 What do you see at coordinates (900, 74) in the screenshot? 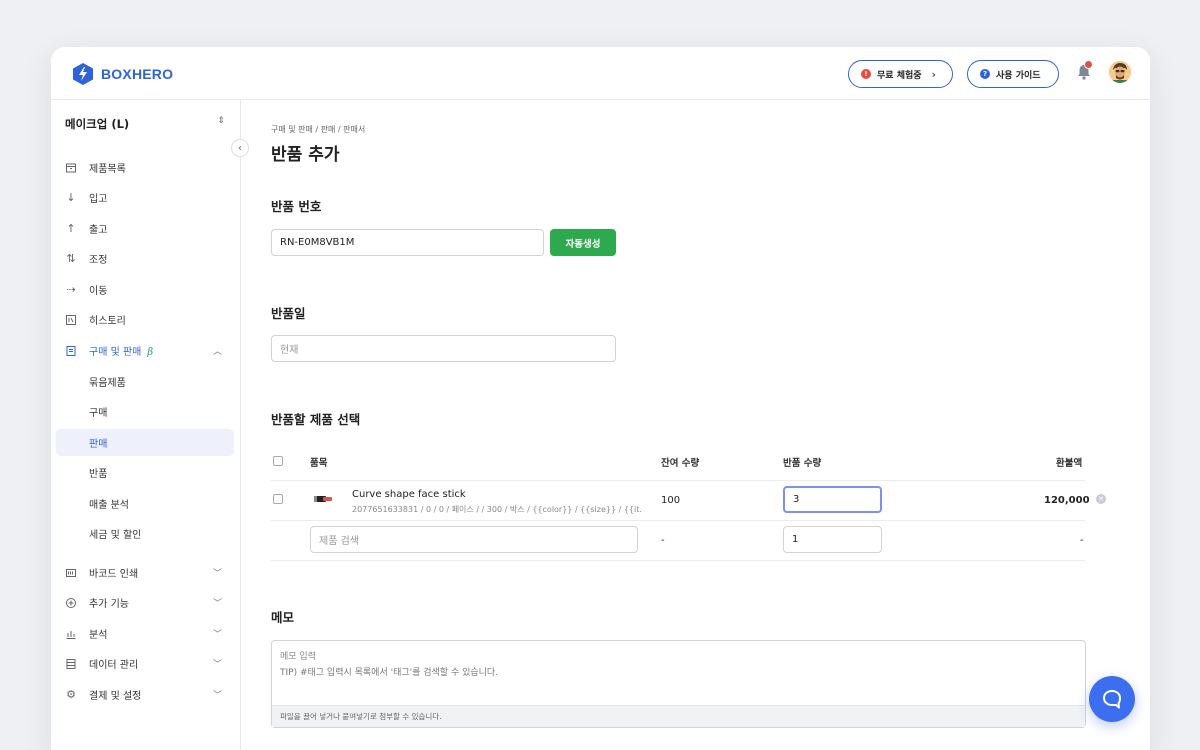
I see `free-trial-button: ! 무료 체험중 ›` at bounding box center [900, 74].